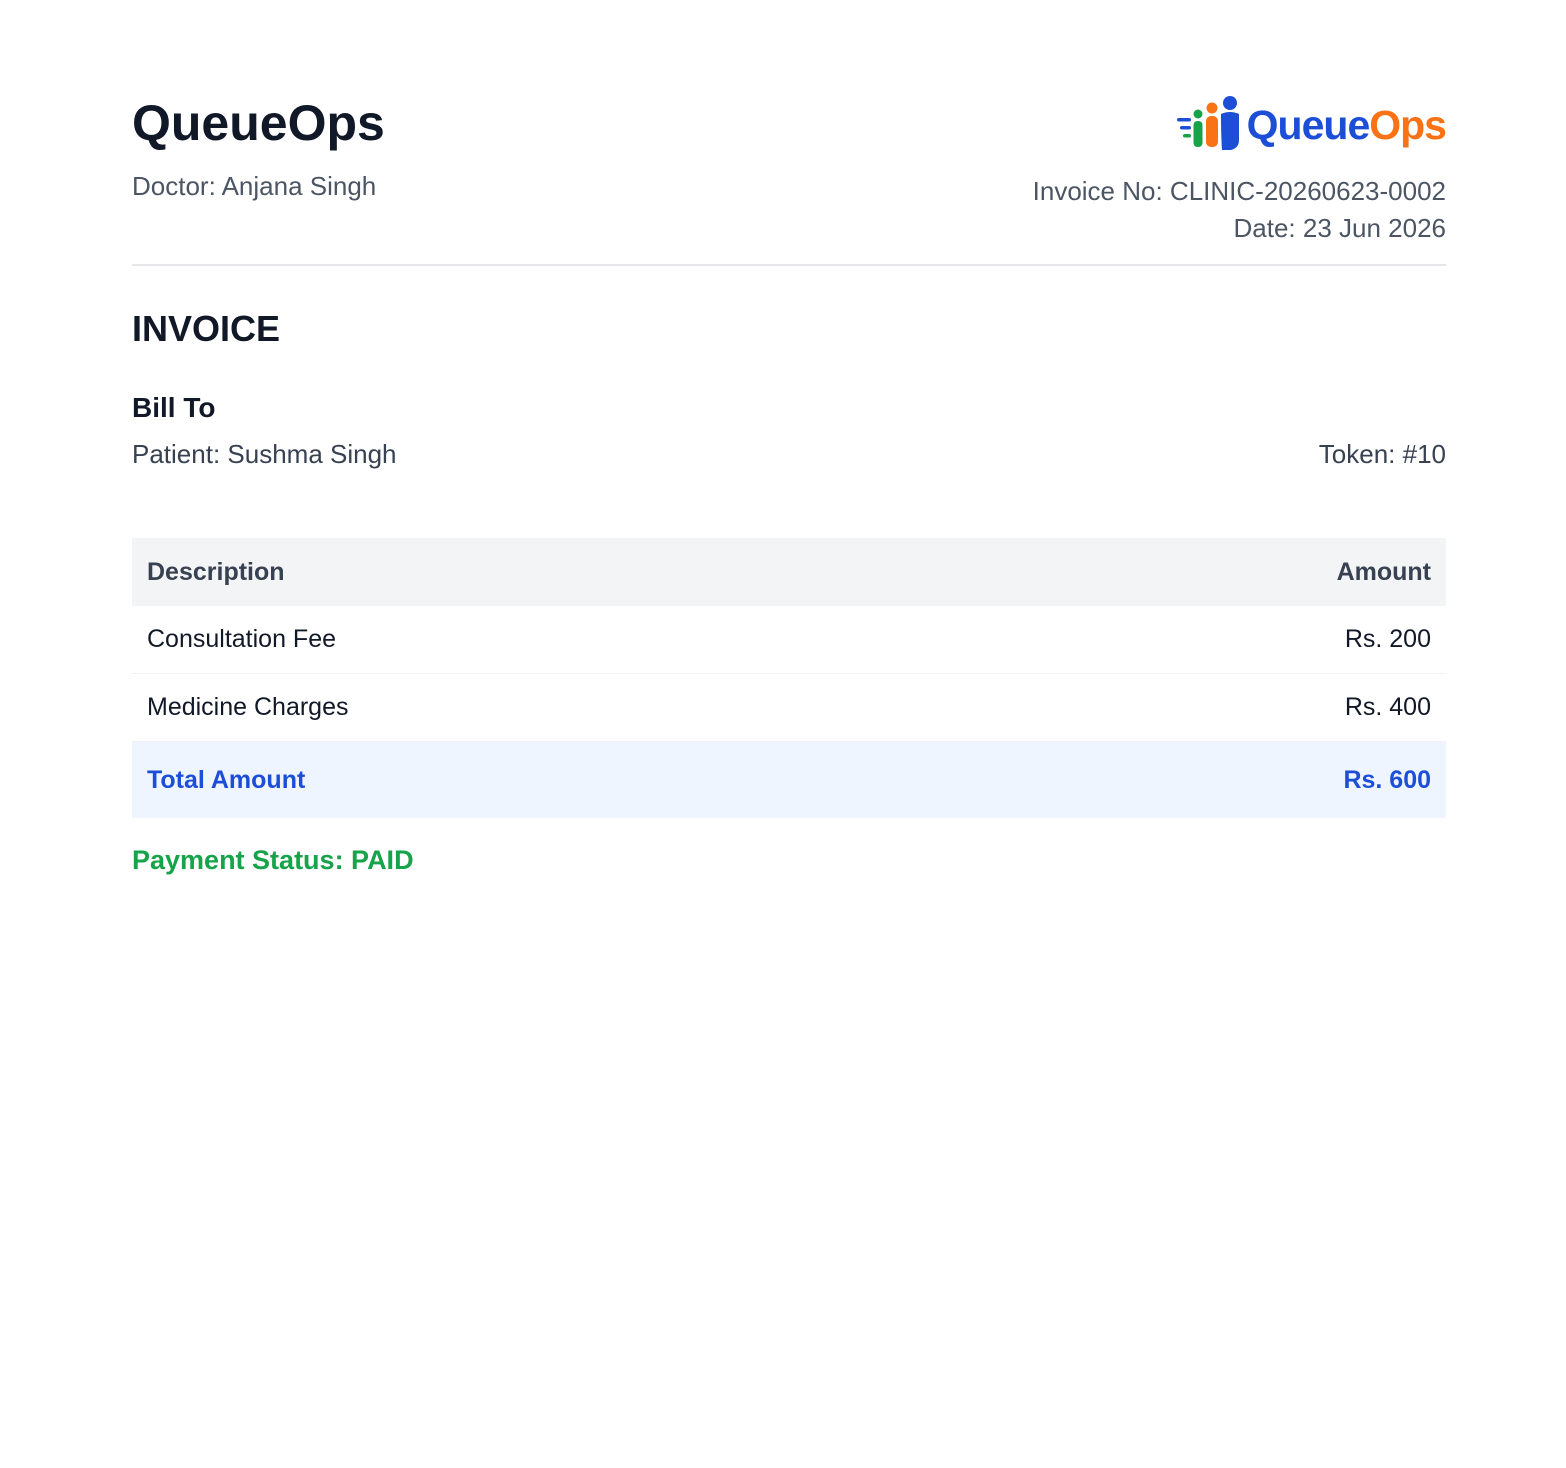 The width and height of the screenshot is (1566, 1468). I want to click on row-amount: Rs. 200, so click(1216, 640).